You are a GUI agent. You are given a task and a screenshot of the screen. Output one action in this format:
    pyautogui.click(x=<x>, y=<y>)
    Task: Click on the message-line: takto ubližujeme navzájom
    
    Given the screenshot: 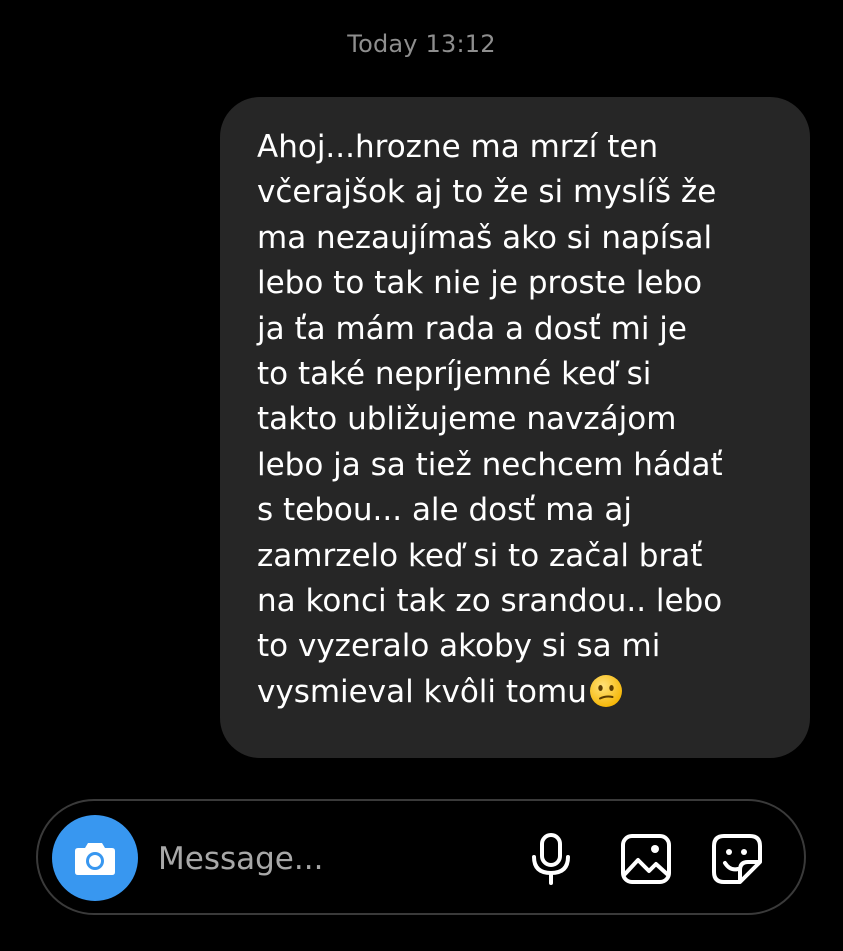 What is the action you would take?
    pyautogui.click(x=467, y=419)
    